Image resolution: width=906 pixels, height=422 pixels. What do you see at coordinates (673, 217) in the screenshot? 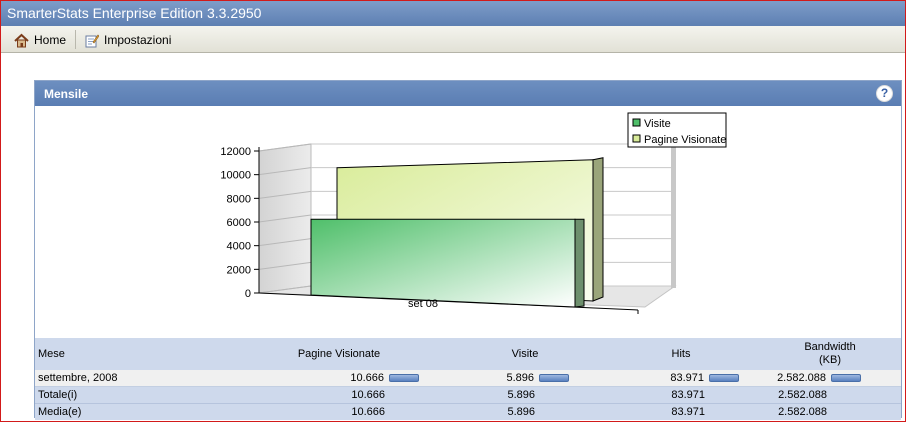
I see `chart-right-wall` at bounding box center [673, 217].